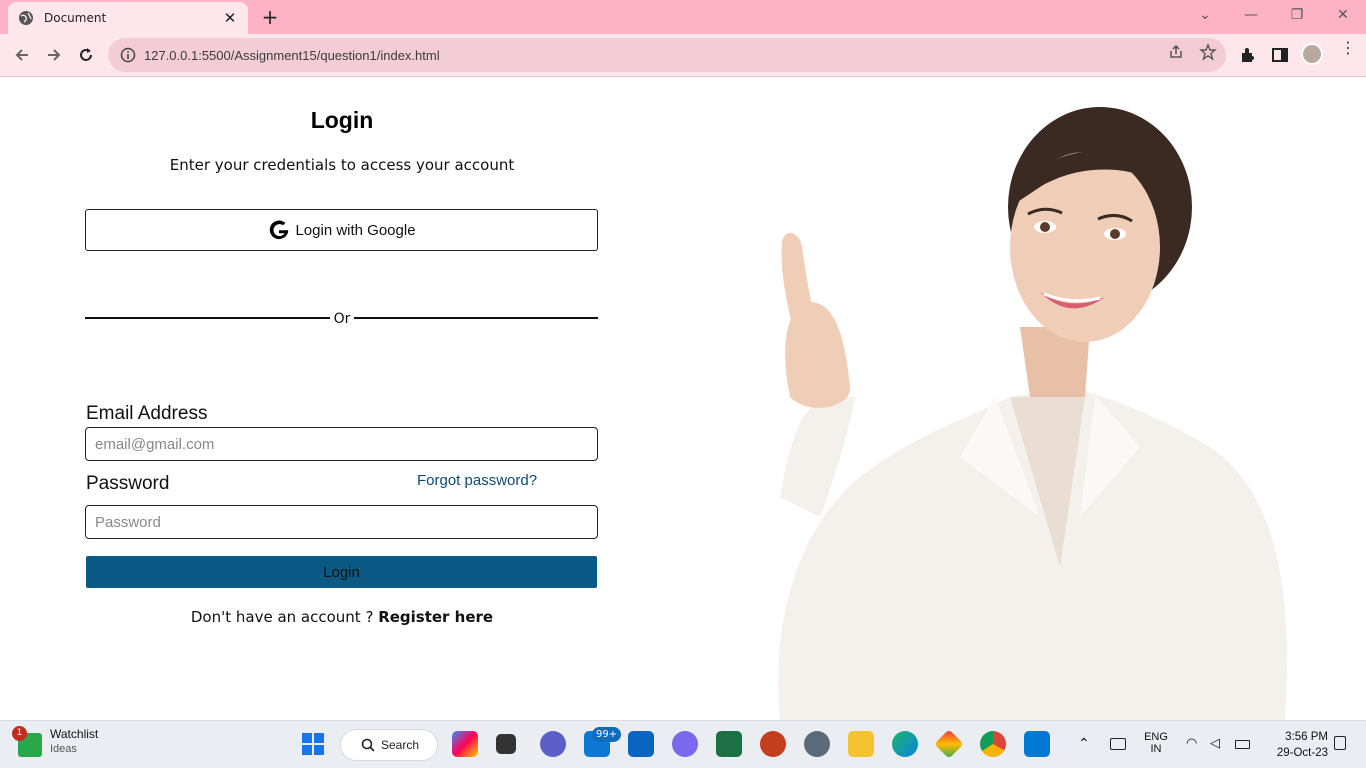  I want to click on login-button: Login, so click(341, 572).